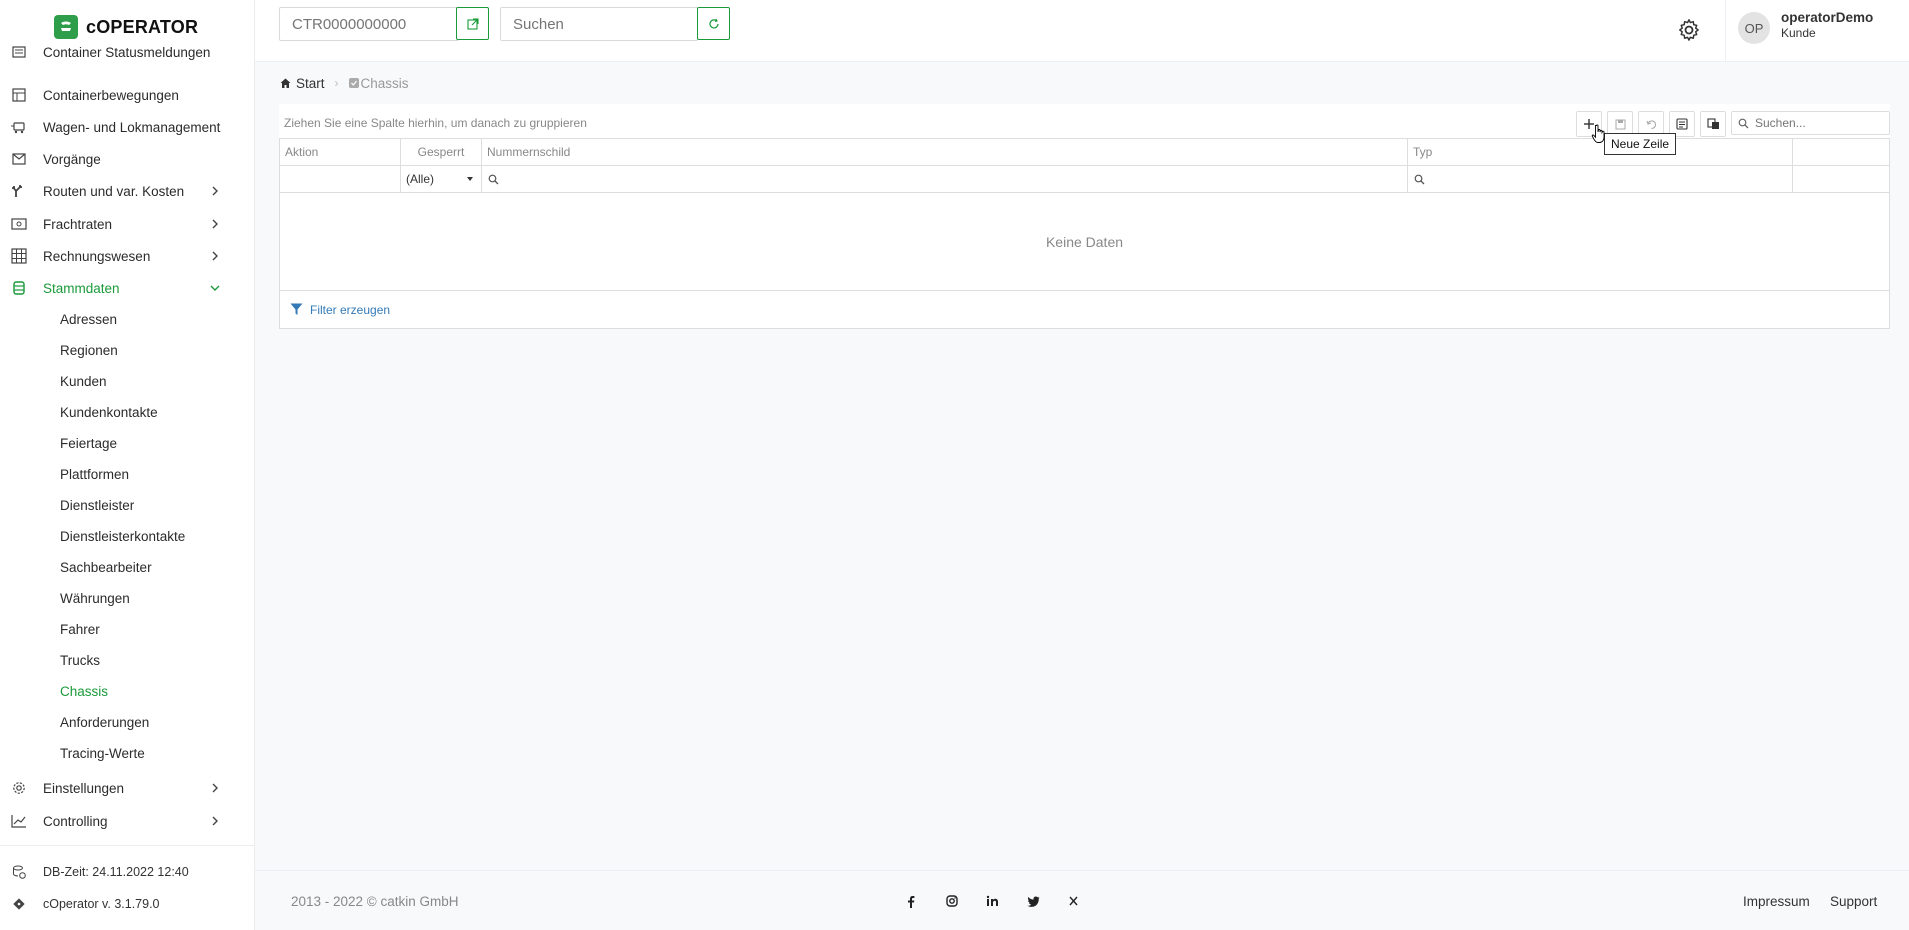 The image size is (1909, 930). I want to click on grid-search-input, so click(1820, 123).